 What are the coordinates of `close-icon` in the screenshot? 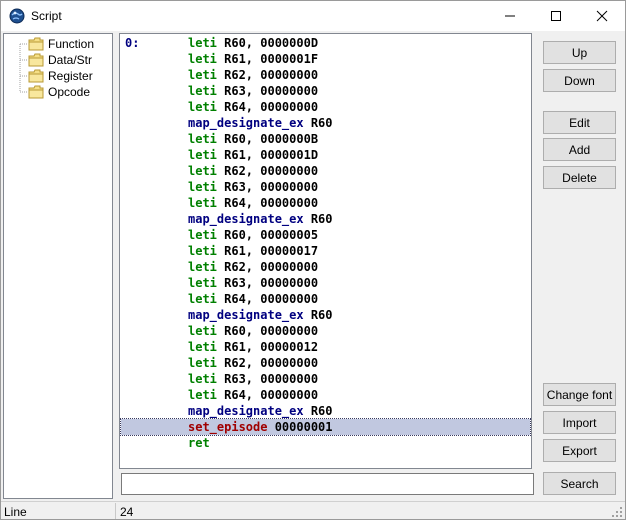 It's located at (602, 16).